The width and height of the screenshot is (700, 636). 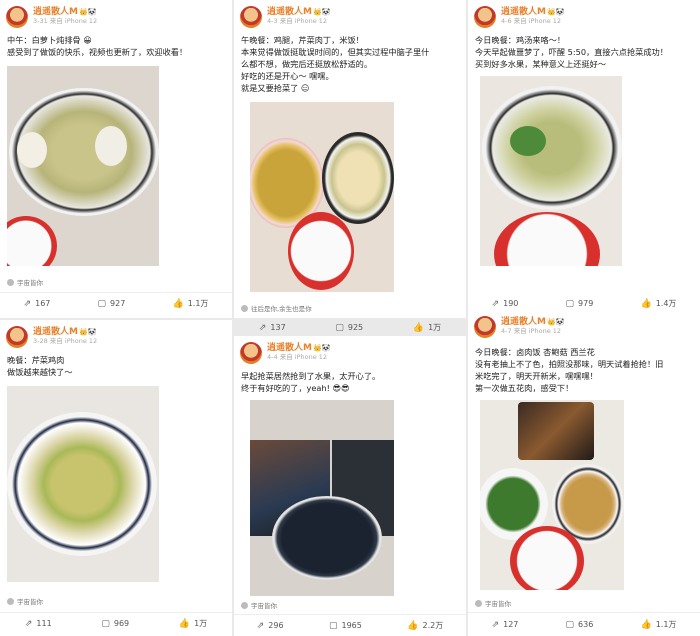 What do you see at coordinates (335, 52) in the screenshot?
I see `post-line: 本来觉得做饭挺耽误时间的，但其实过程中脑子里什` at bounding box center [335, 52].